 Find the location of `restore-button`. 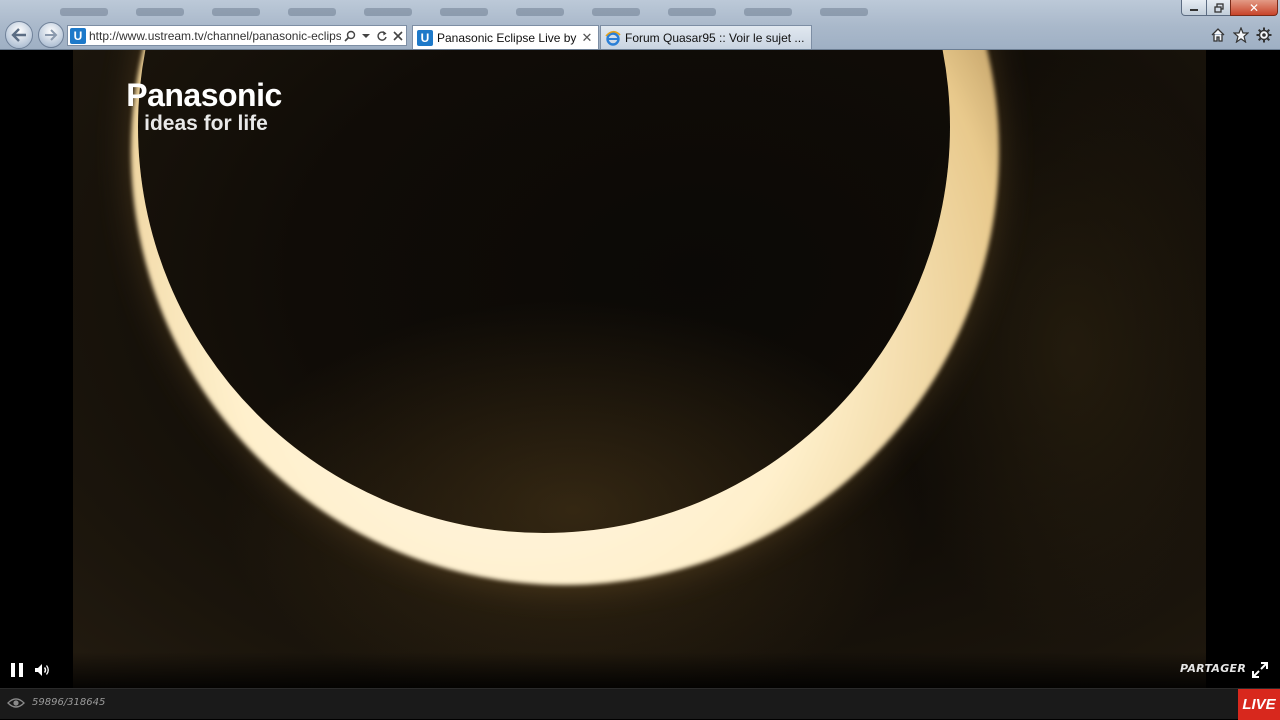

restore-button is located at coordinates (1218, 8).